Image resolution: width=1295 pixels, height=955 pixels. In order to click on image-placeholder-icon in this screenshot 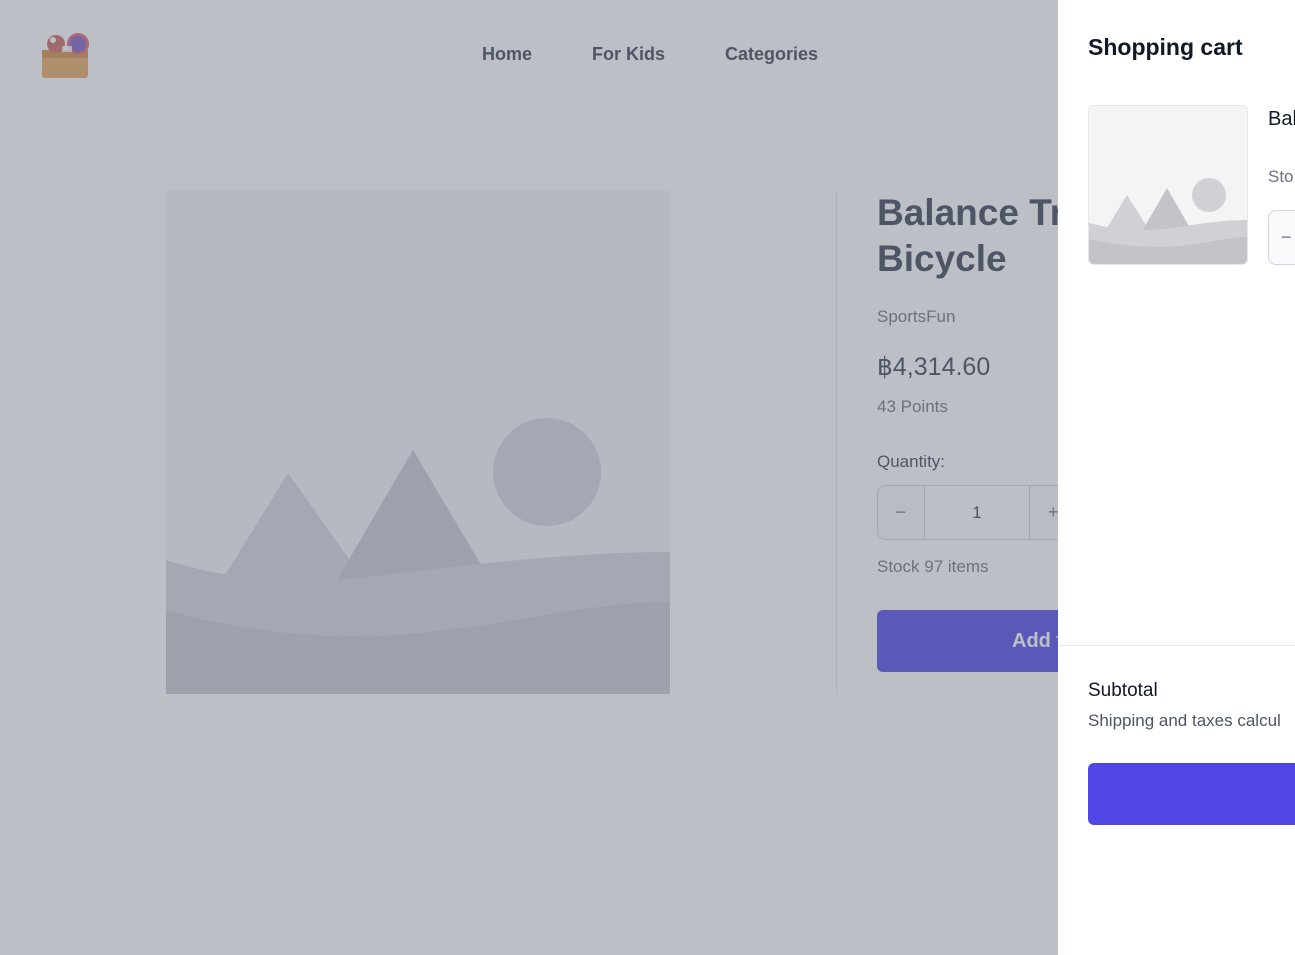, I will do `click(1168, 185)`.